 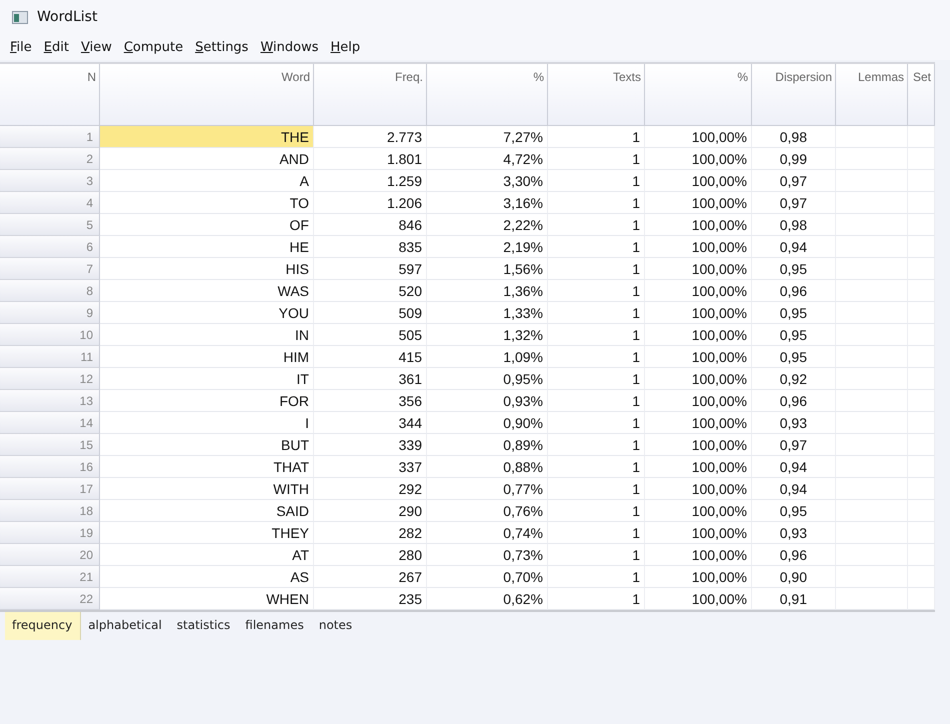 What do you see at coordinates (125, 625) in the screenshot?
I see `tab: alphabetical` at bounding box center [125, 625].